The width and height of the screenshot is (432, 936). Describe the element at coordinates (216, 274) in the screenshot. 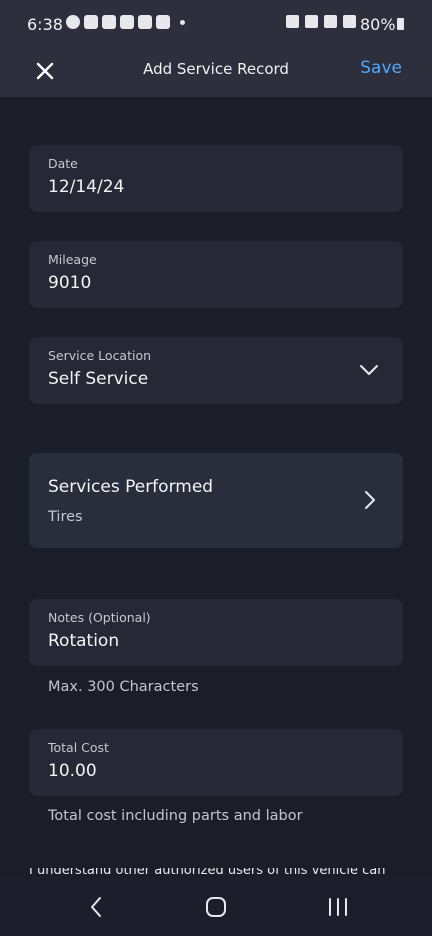

I see `mileage-field: Mileage 9010` at that location.